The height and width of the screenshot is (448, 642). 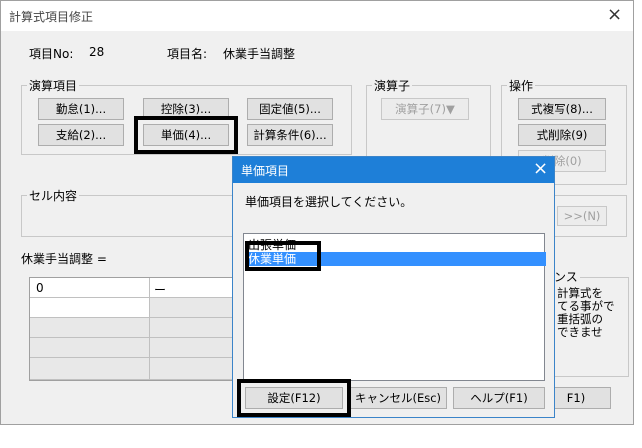 I want to click on grid-header-1: ー, so click(x=160, y=290).